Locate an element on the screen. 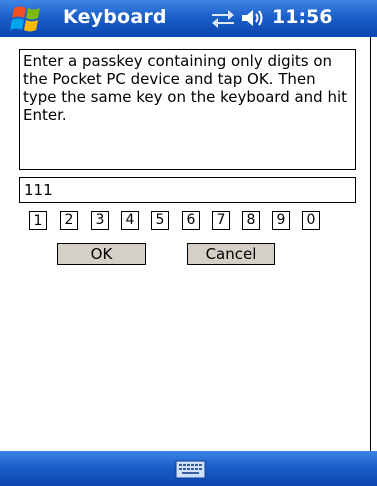  input-panel-button is located at coordinates (190, 469).